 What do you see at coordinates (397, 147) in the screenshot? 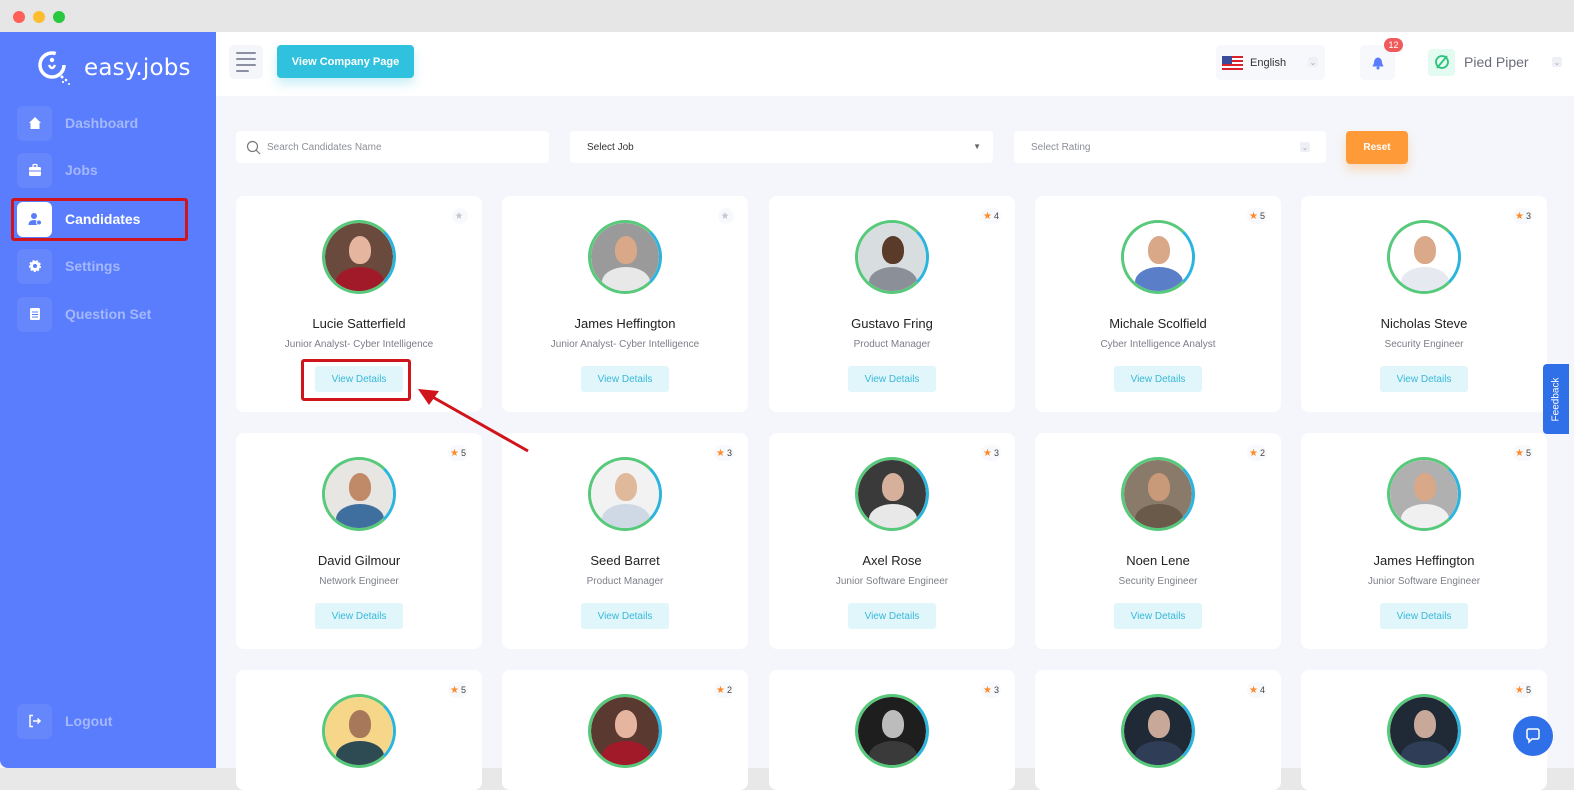
I see `search-input` at bounding box center [397, 147].